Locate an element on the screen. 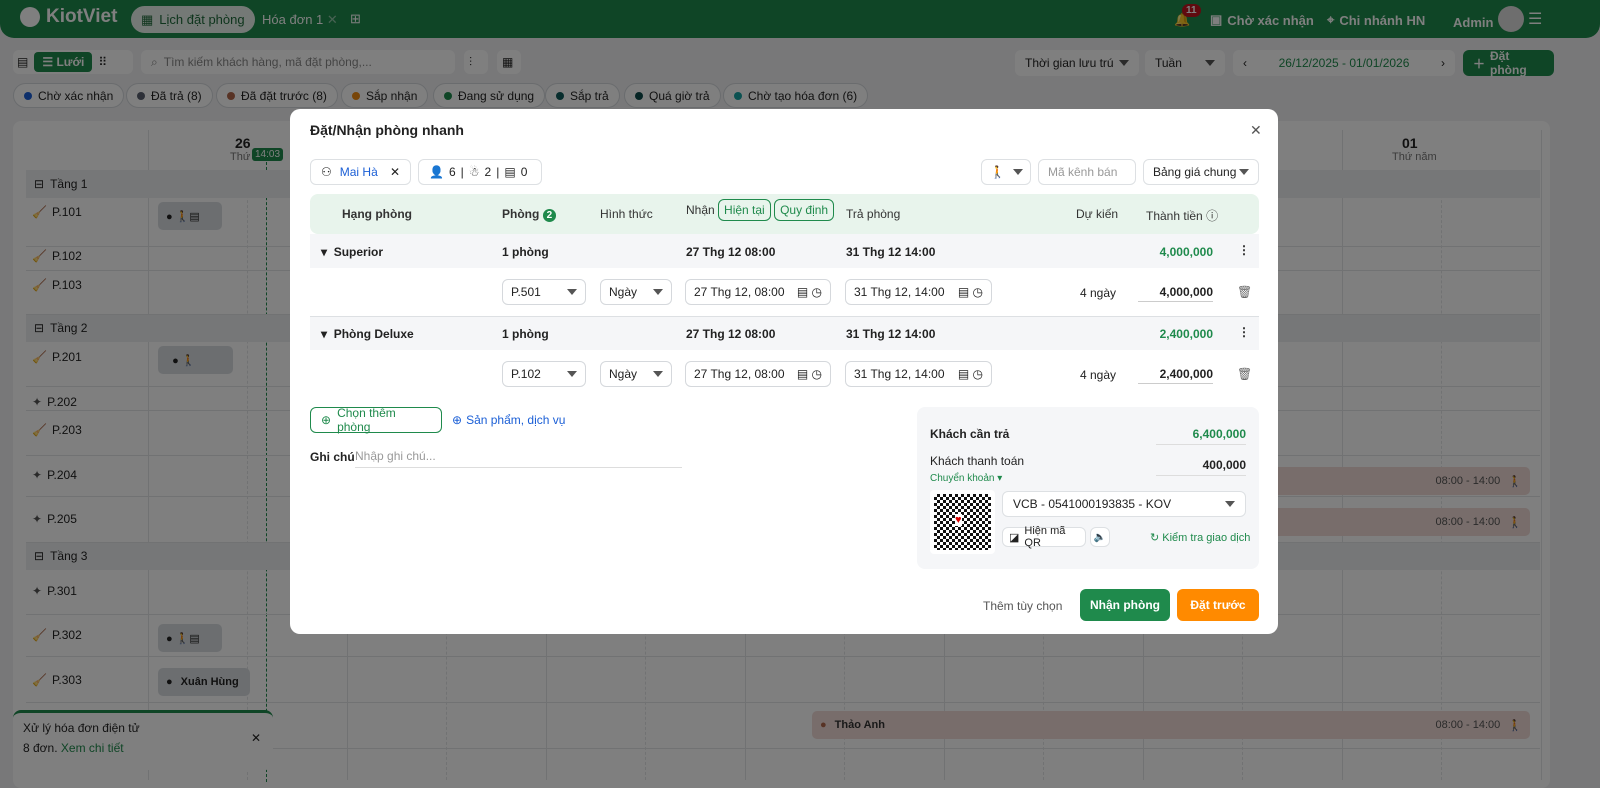  checkout-value: 31 Thg 12, 14:00 is located at coordinates (899, 292).